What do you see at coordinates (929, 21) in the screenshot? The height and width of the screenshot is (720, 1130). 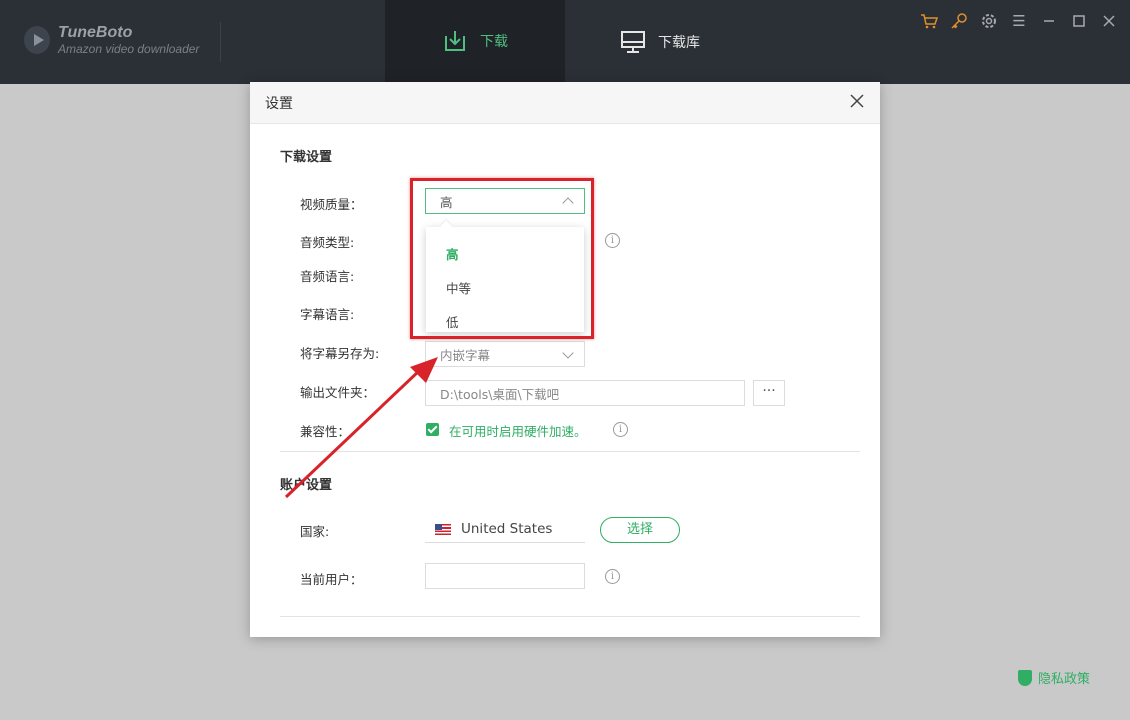 I see `cart-icon` at bounding box center [929, 21].